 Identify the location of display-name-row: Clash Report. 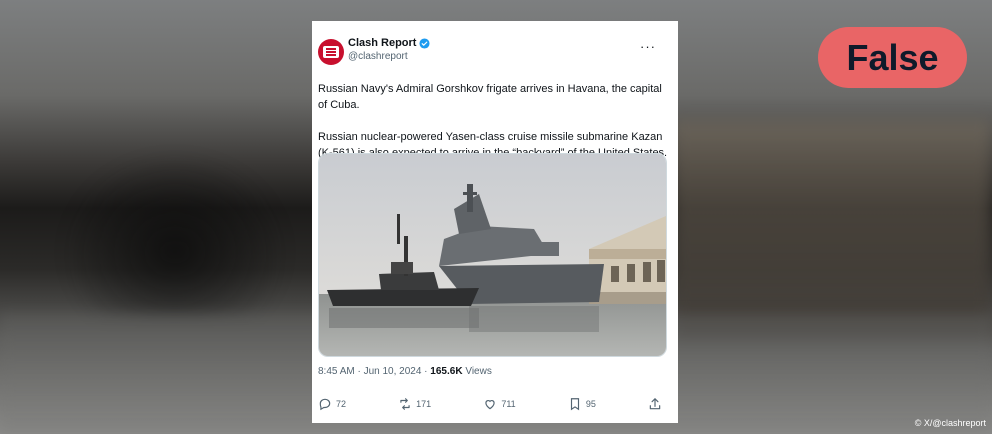
(389, 43).